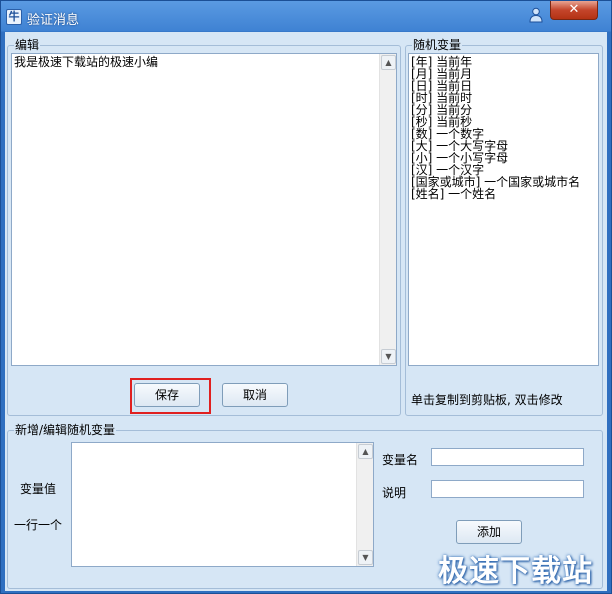 The width and height of the screenshot is (612, 594). I want to click on var-name-input, so click(507, 457).